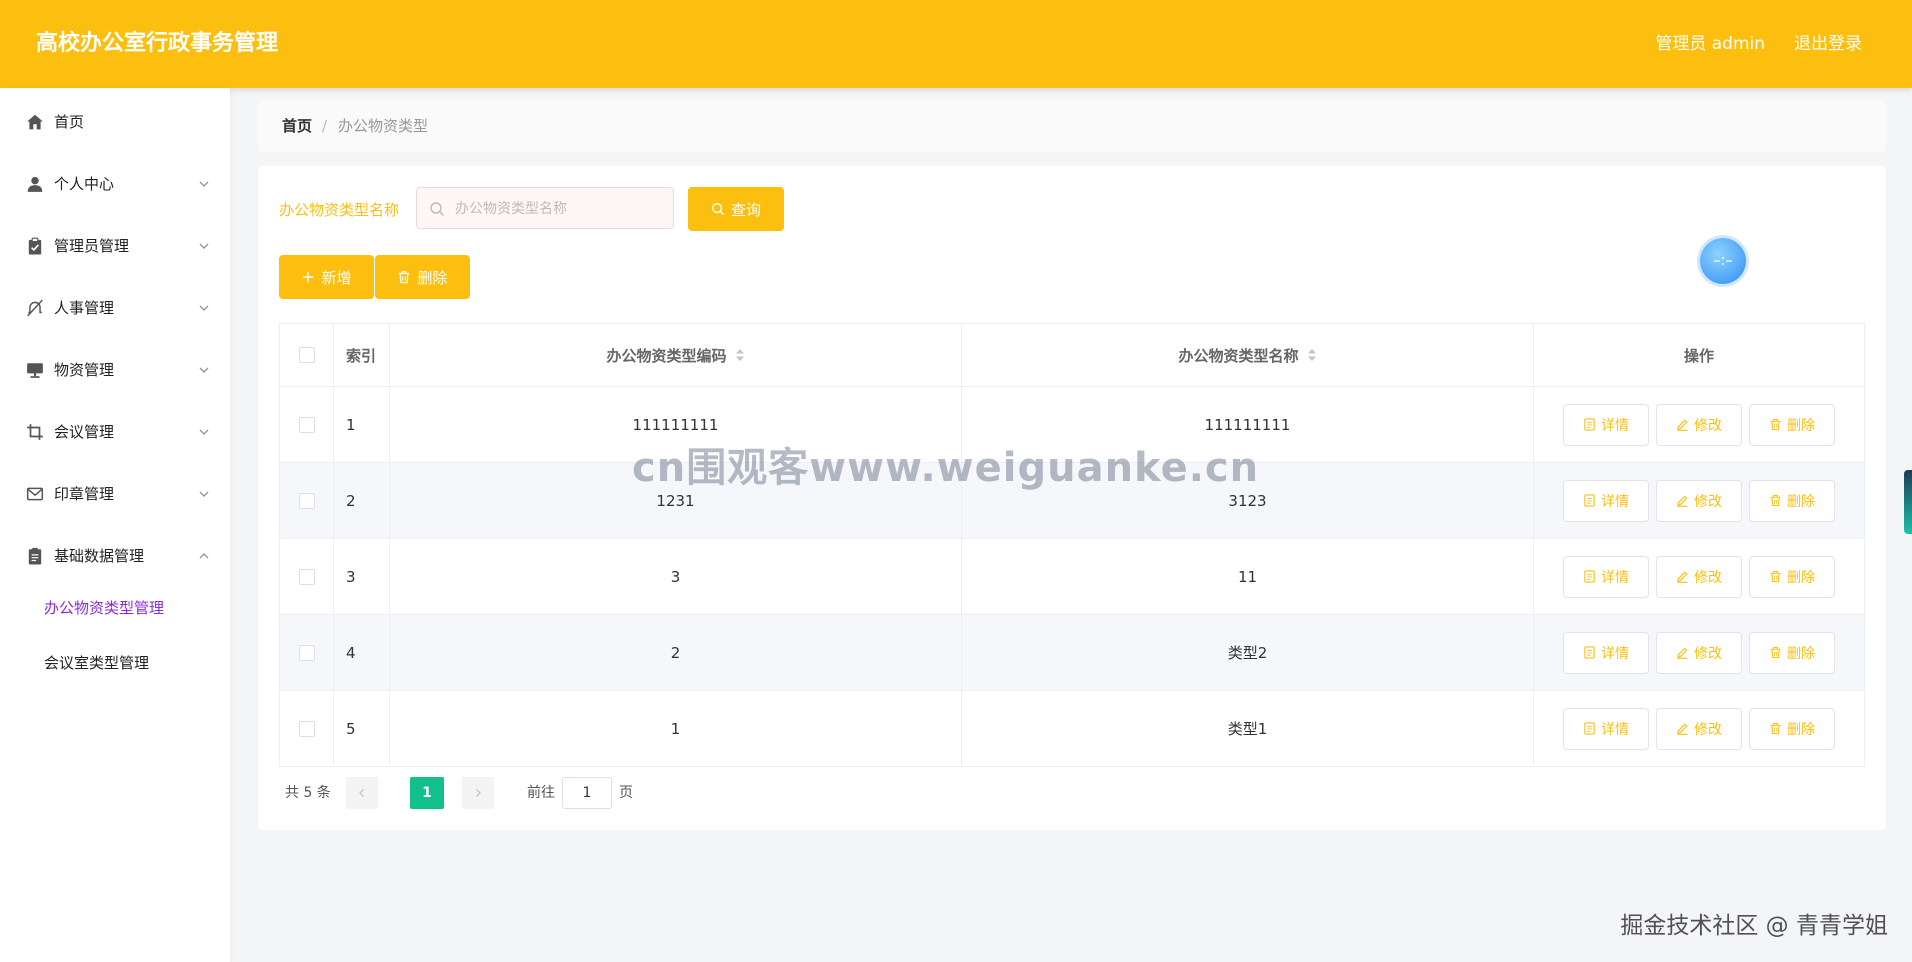 Image resolution: width=1912 pixels, height=962 pixels. Describe the element at coordinates (1828, 44) in the screenshot. I see `logout-link: 退出登录` at that location.